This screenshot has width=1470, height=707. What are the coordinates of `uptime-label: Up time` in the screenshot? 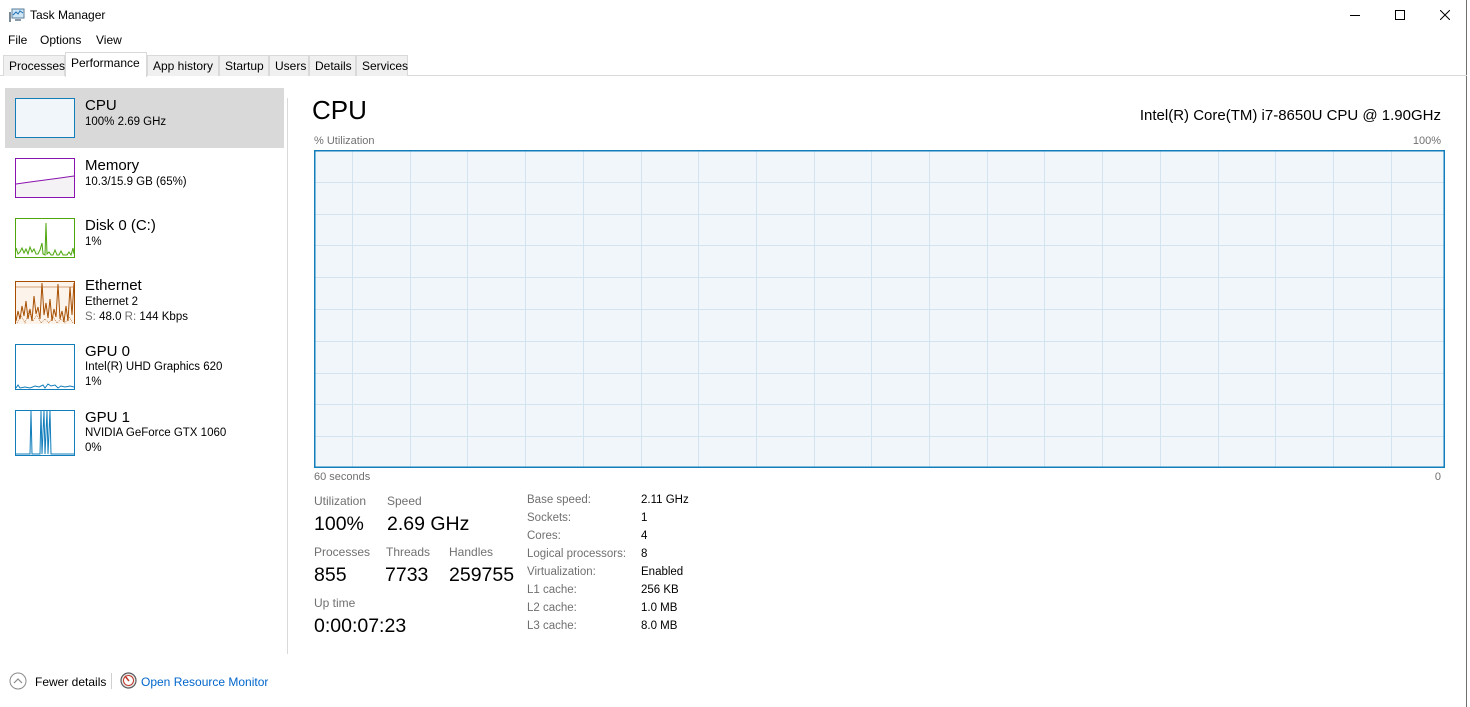 It's located at (335, 603).